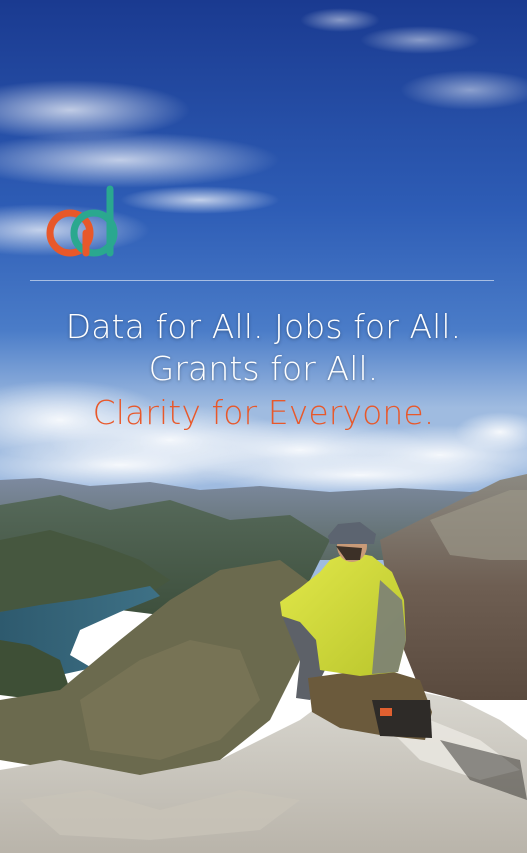  Describe the element at coordinates (263, 412) in the screenshot. I see `tagline: Clarity for Everyone.` at that location.